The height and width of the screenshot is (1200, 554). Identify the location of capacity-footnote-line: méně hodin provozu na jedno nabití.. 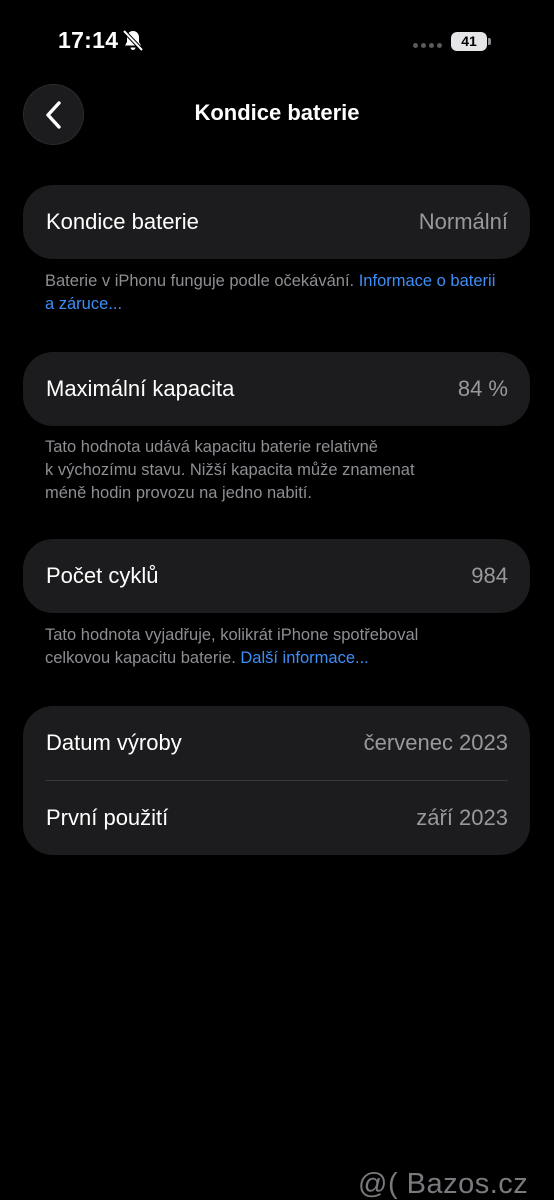
(178, 493).